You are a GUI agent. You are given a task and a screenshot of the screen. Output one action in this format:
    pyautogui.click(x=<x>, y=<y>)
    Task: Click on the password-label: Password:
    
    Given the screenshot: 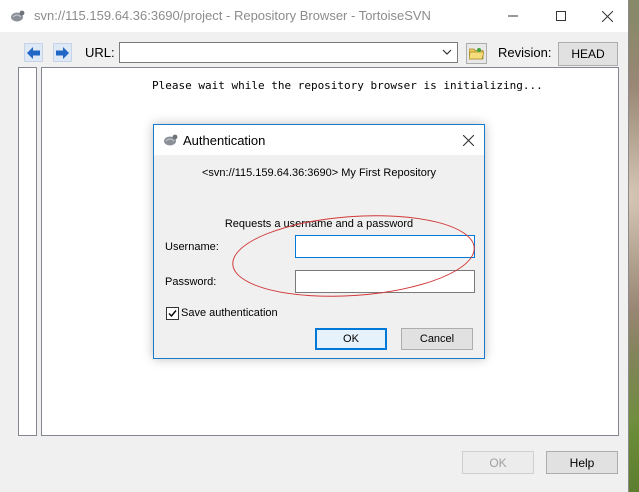 What is the action you would take?
    pyautogui.click(x=191, y=282)
    